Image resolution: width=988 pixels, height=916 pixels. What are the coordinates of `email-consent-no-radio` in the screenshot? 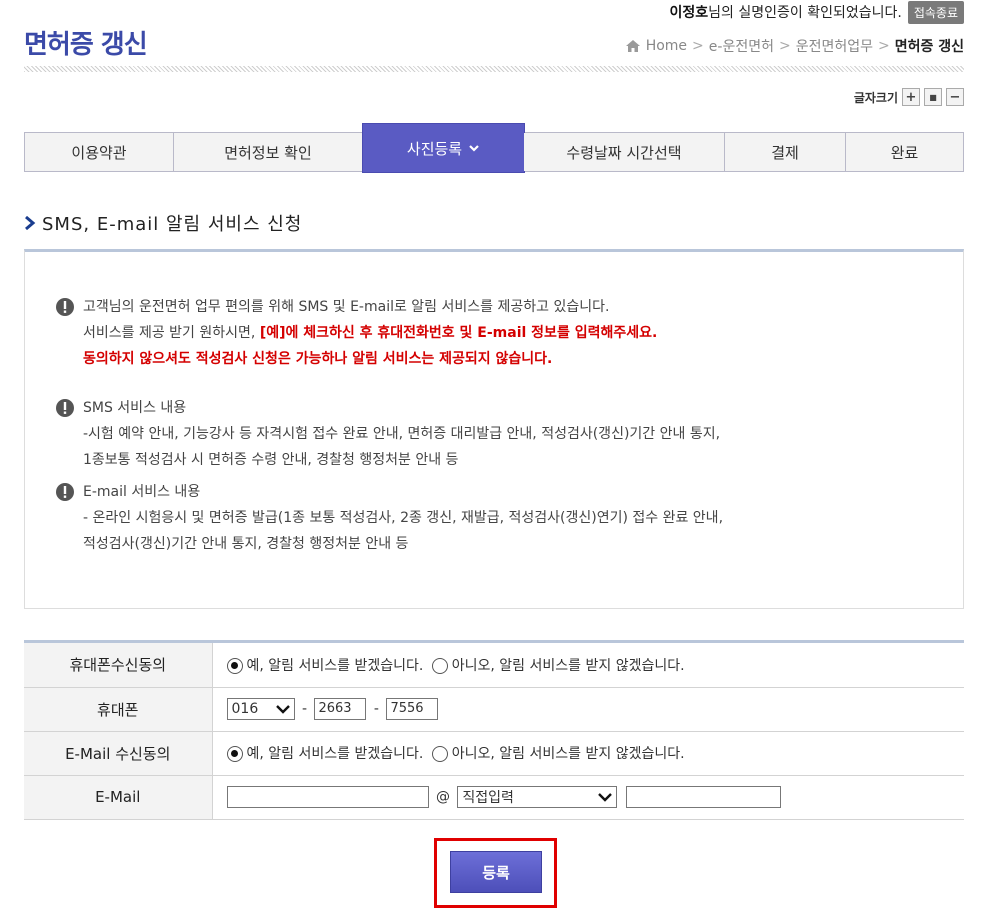 It's located at (439, 754).